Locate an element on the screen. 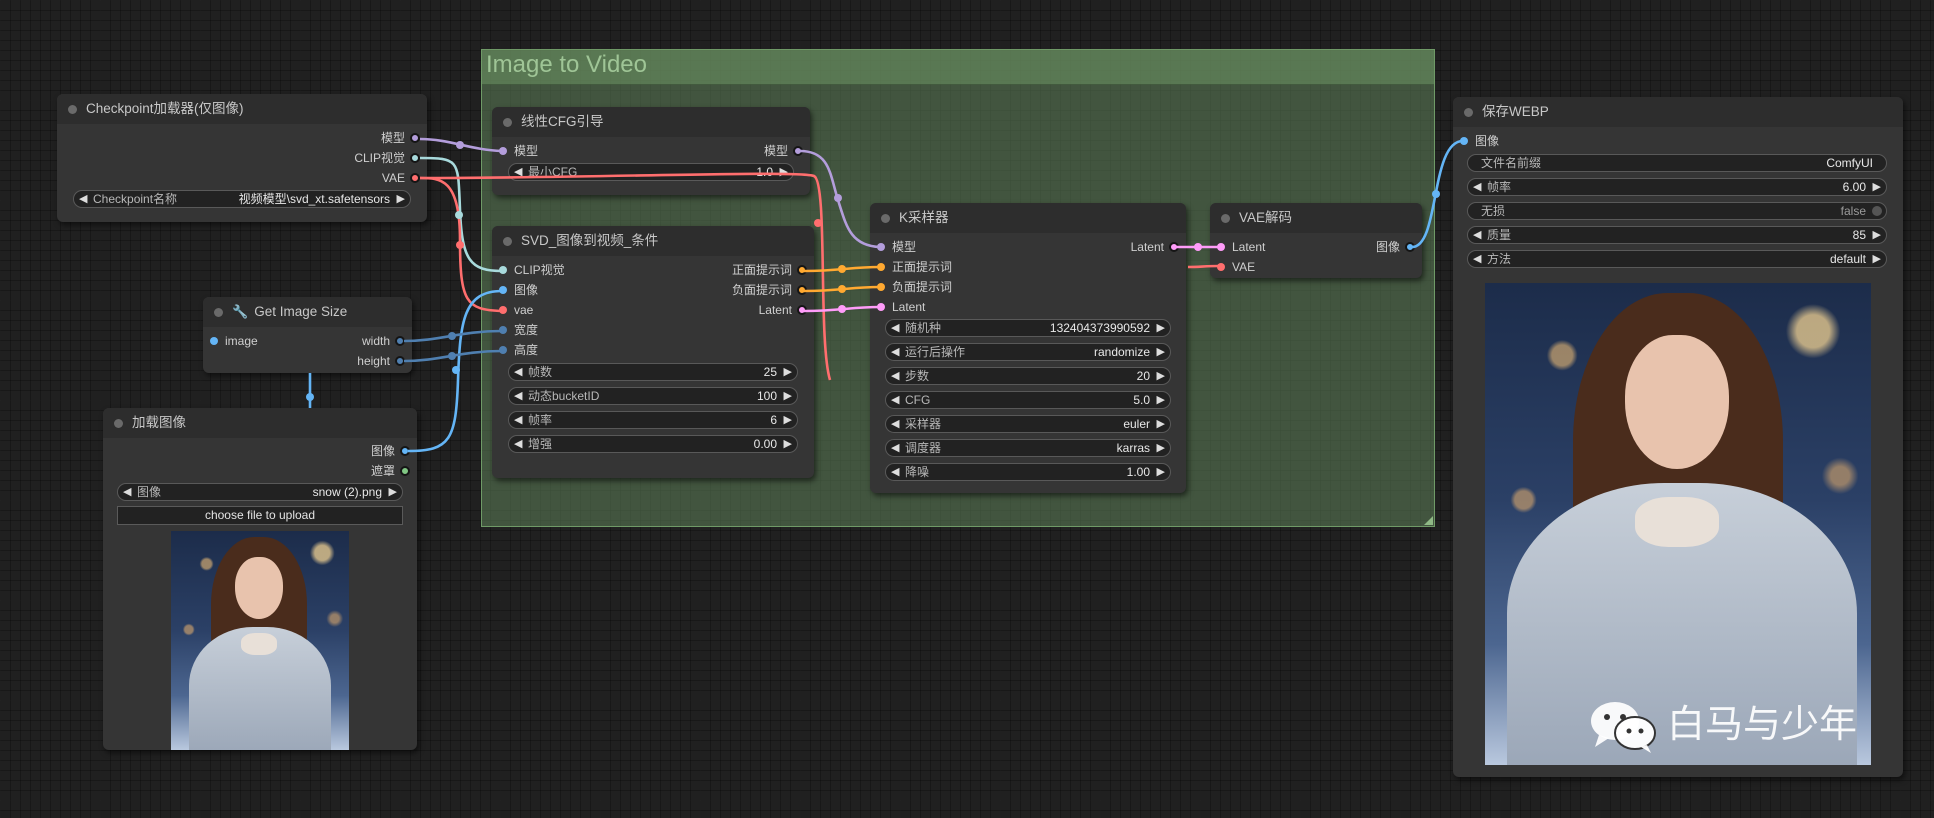 This screenshot has height=818, width=1934. node-header: 保存WEBP is located at coordinates (1678, 112).